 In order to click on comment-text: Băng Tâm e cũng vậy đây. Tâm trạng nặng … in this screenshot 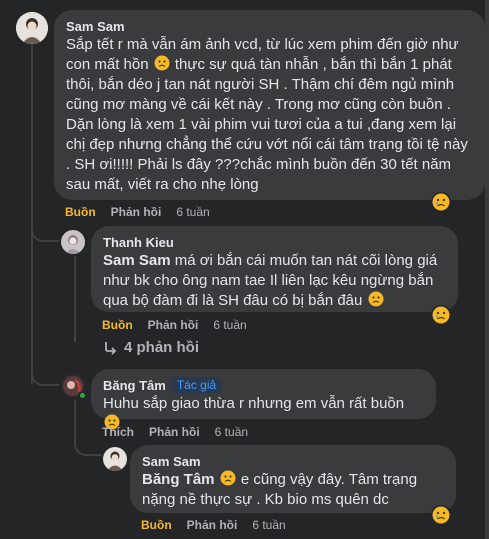, I will do `click(280, 489)`.